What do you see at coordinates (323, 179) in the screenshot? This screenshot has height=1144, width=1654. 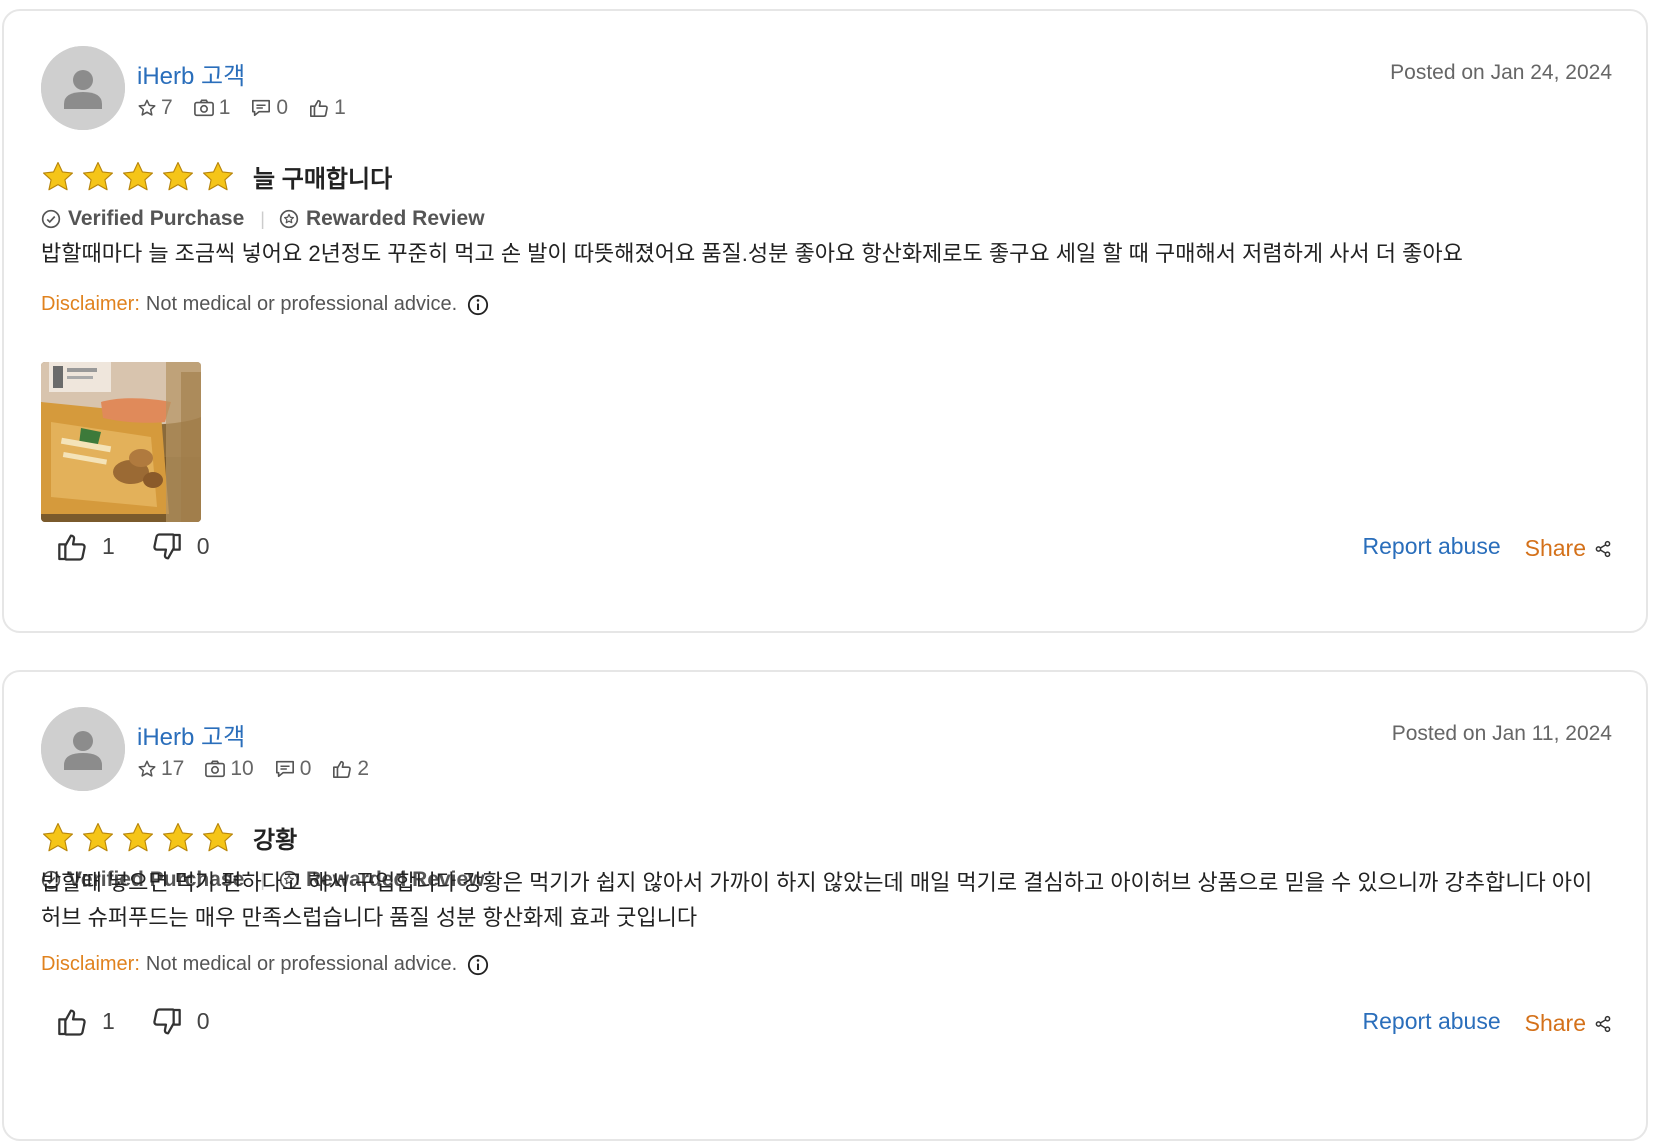 I see `review-title: 늘 구매합니다` at bounding box center [323, 179].